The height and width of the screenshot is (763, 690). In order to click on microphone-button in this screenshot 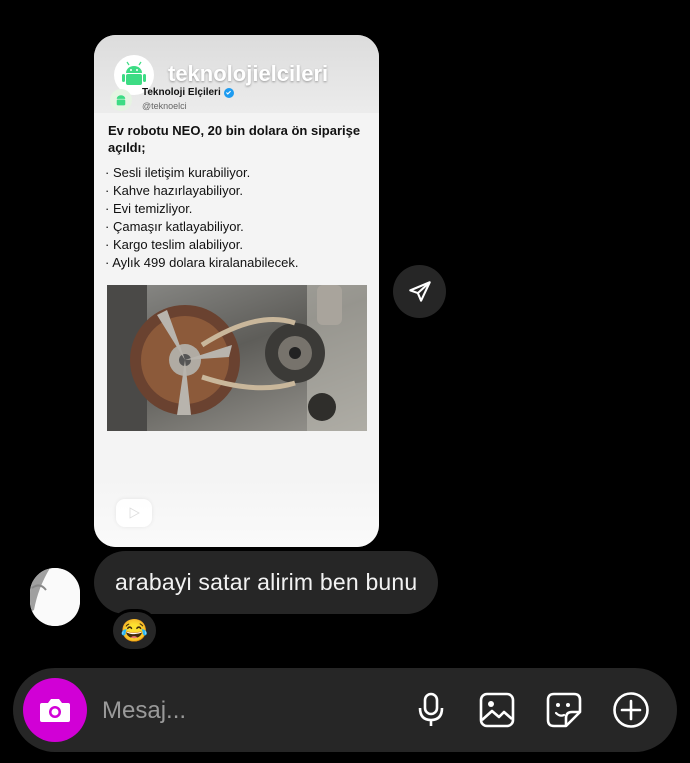, I will do `click(431, 710)`.